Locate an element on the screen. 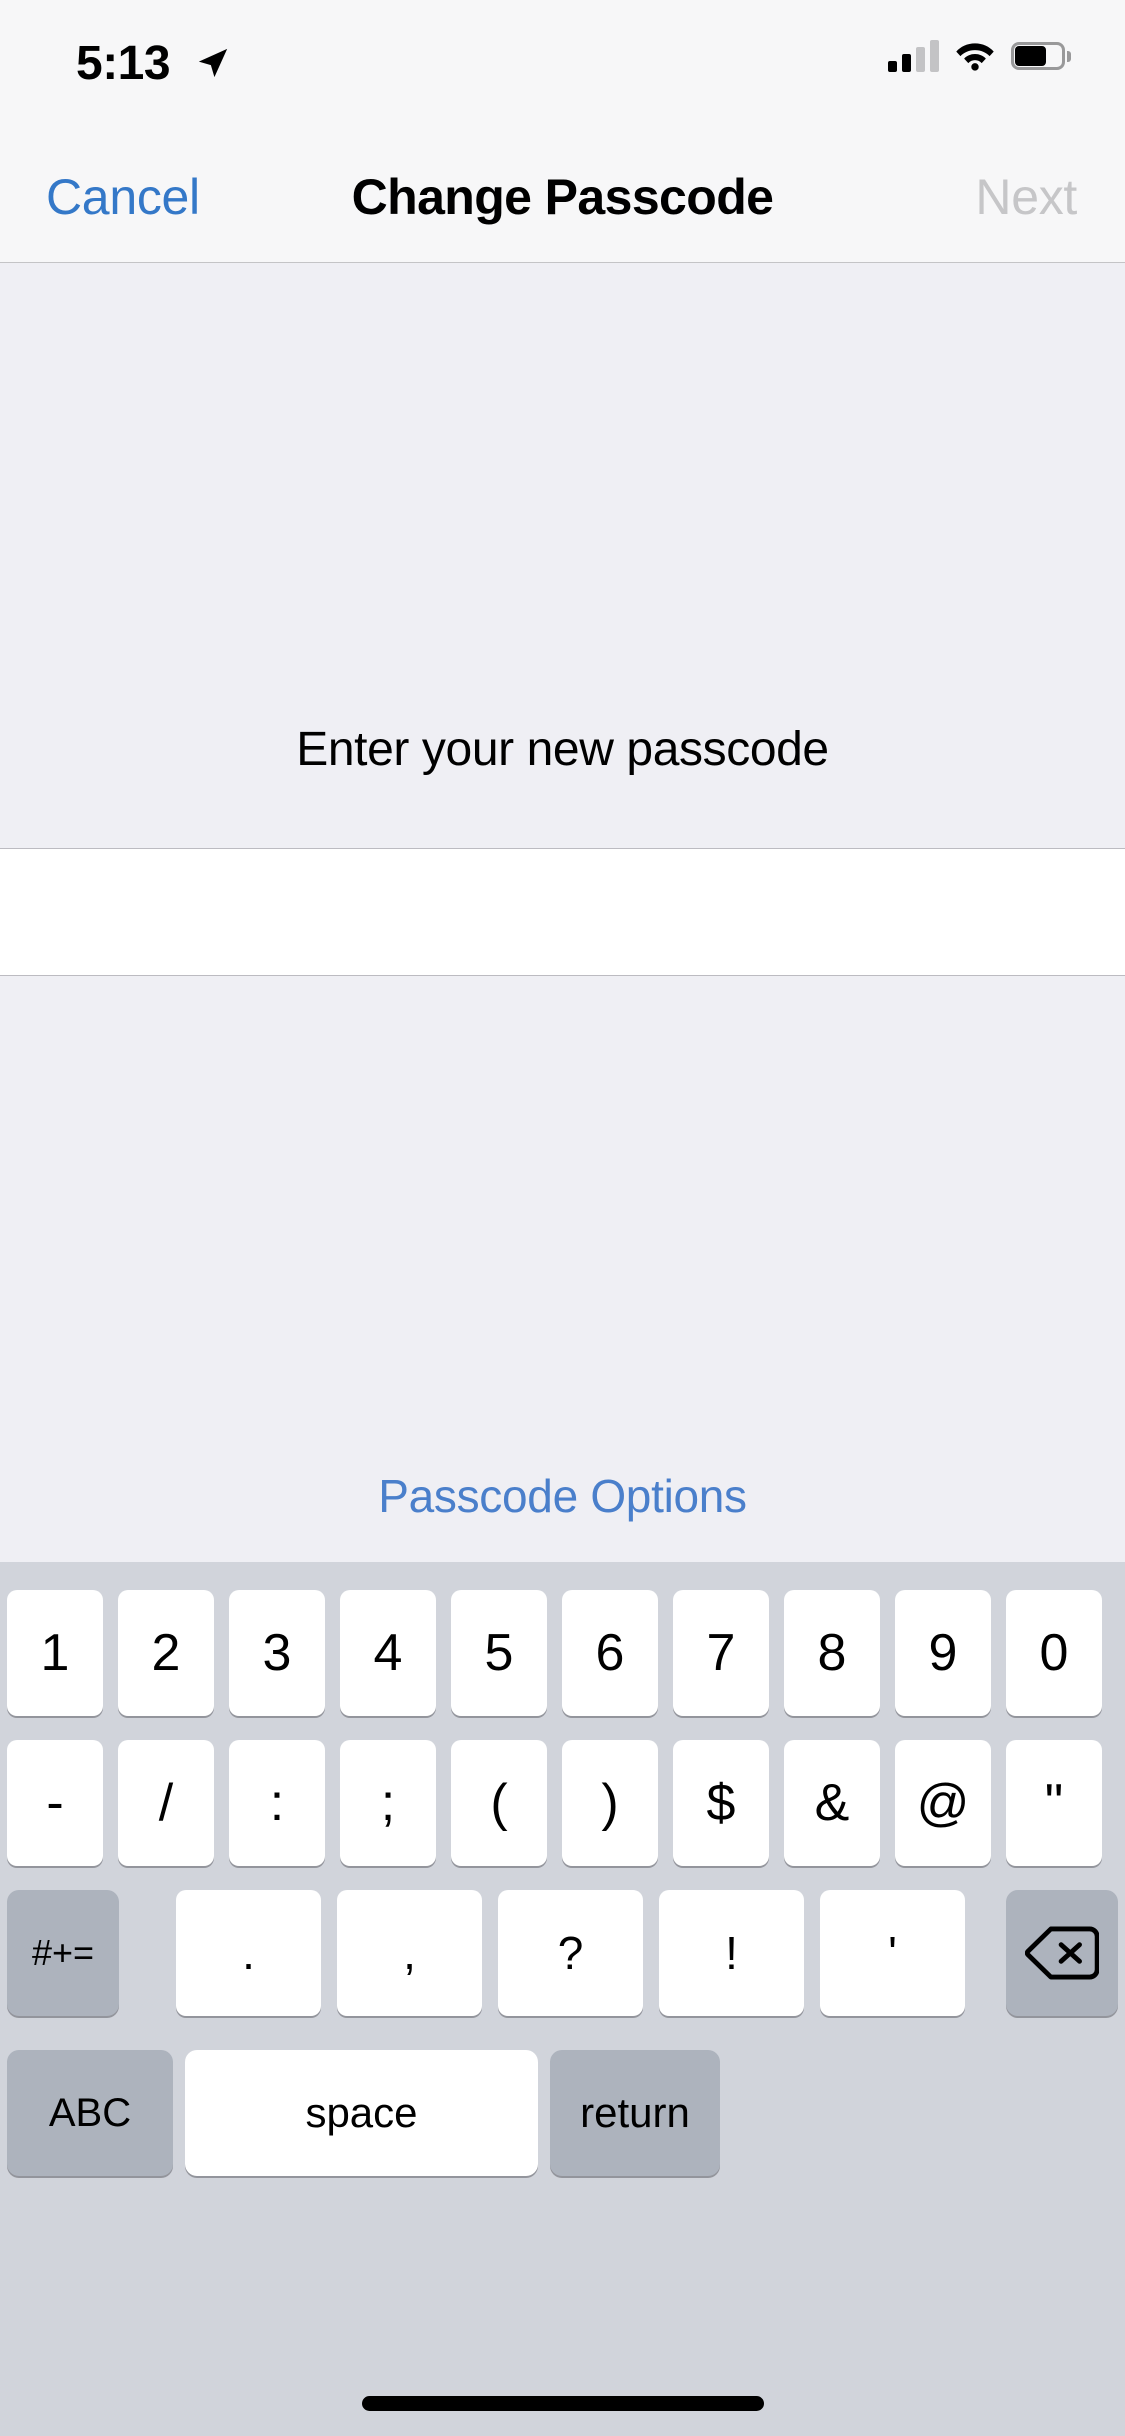 The width and height of the screenshot is (1125, 2436). passcode-options-button: Passcode Options is located at coordinates (562, 1496).